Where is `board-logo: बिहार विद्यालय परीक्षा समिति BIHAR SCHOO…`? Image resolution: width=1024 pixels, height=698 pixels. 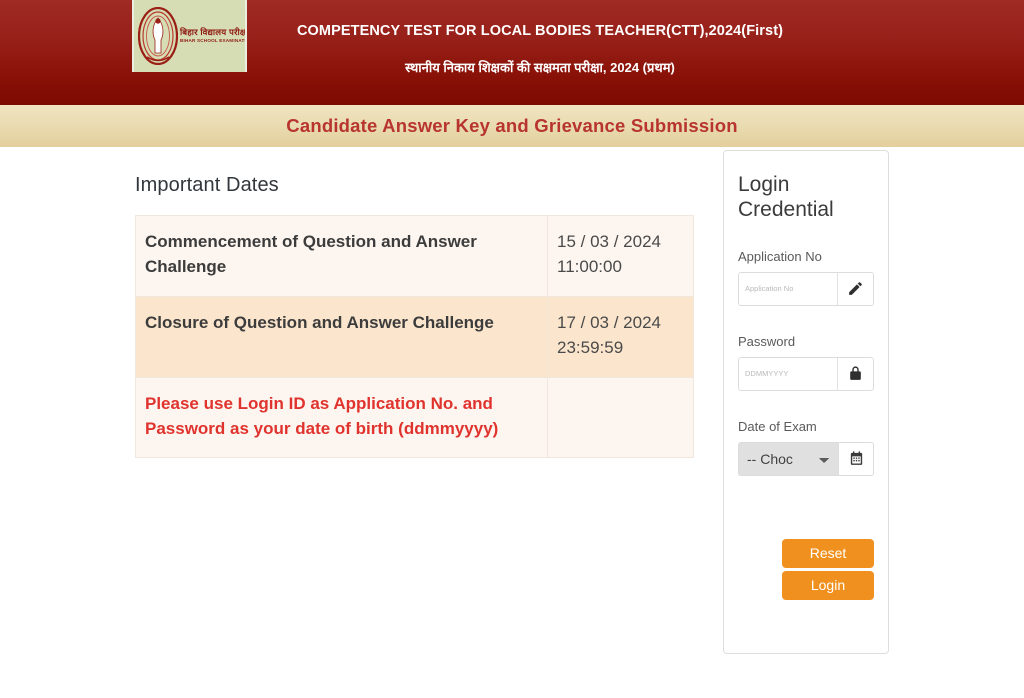 board-logo: बिहार विद्यालय परीक्षा समिति BIHAR SCHOO… is located at coordinates (189, 36).